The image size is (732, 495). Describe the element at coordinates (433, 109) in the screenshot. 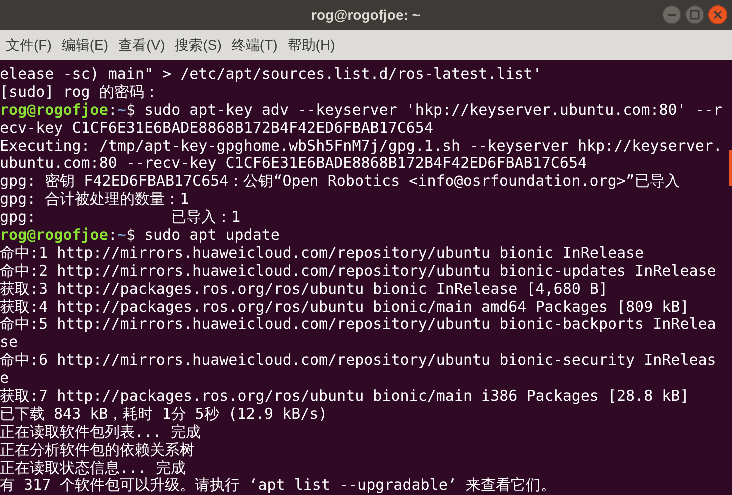

I see `command-text: sudo apt-key adv --keyserver 'hkp://keyserver.ubuntu.com:80' --r` at that location.